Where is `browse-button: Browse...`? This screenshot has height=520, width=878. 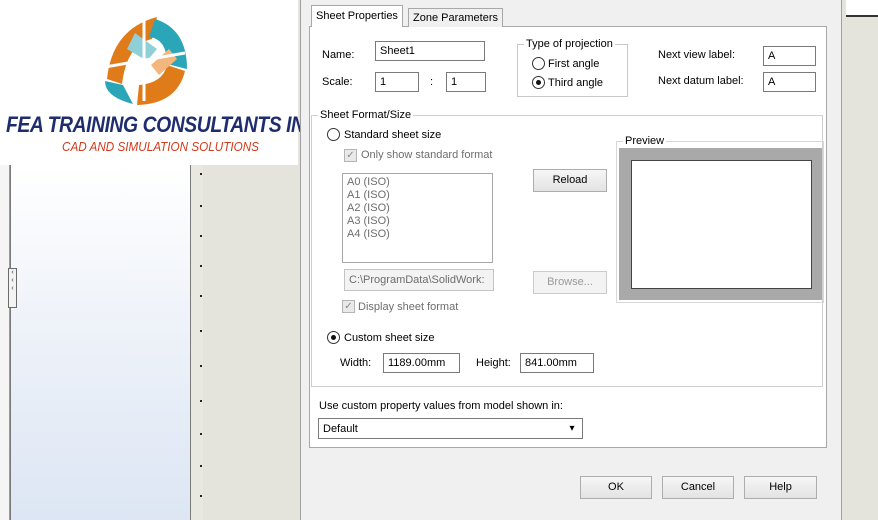
browse-button: Browse... is located at coordinates (570, 282).